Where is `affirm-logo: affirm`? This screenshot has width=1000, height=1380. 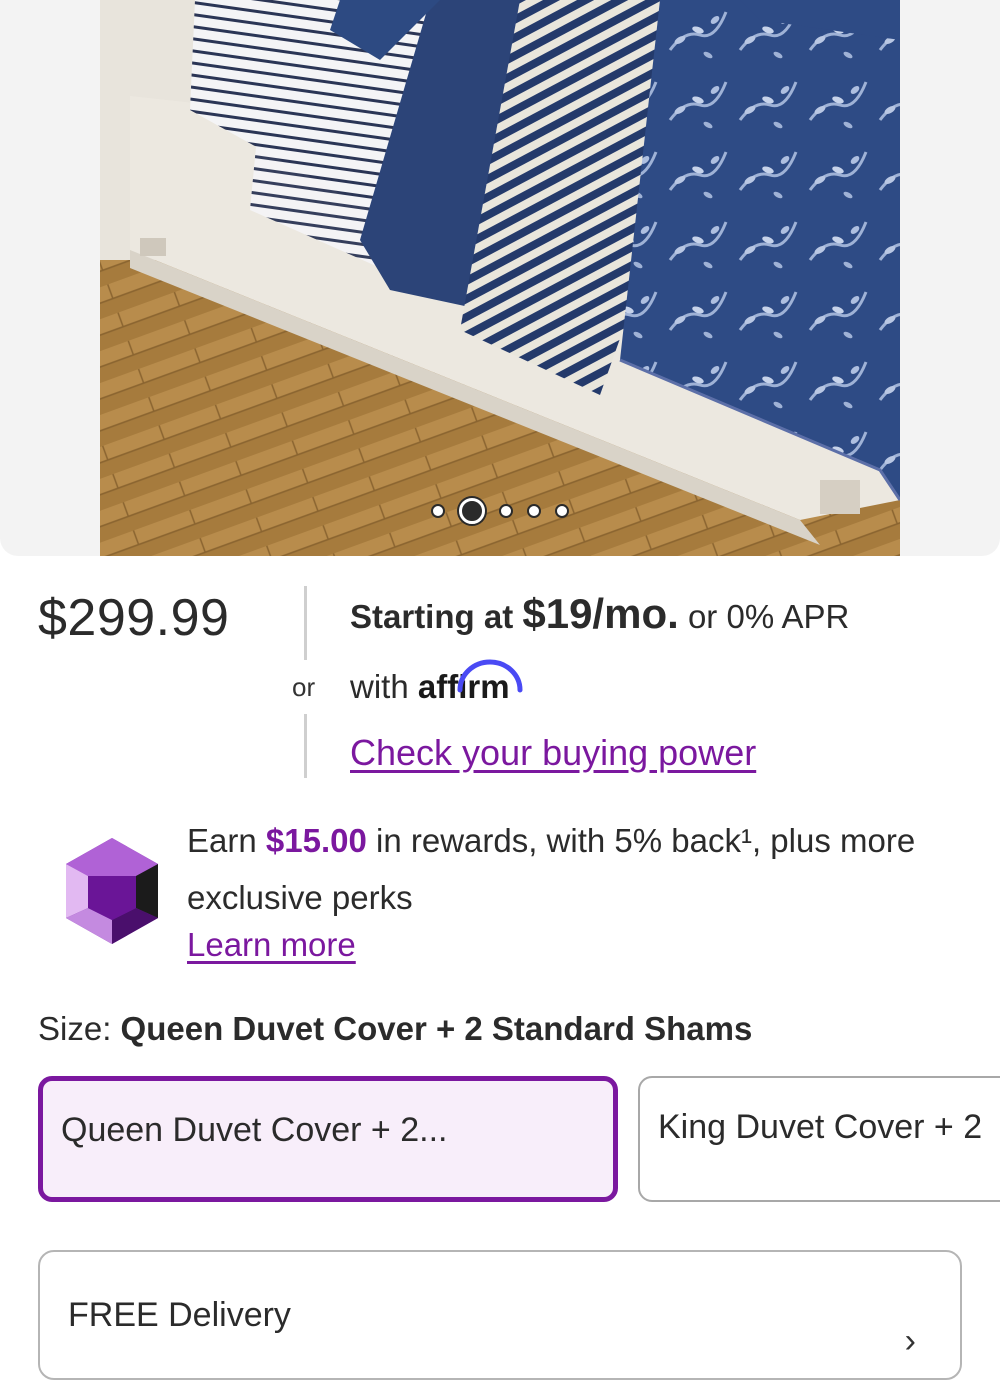 affirm-logo: affirm is located at coordinates (470, 682).